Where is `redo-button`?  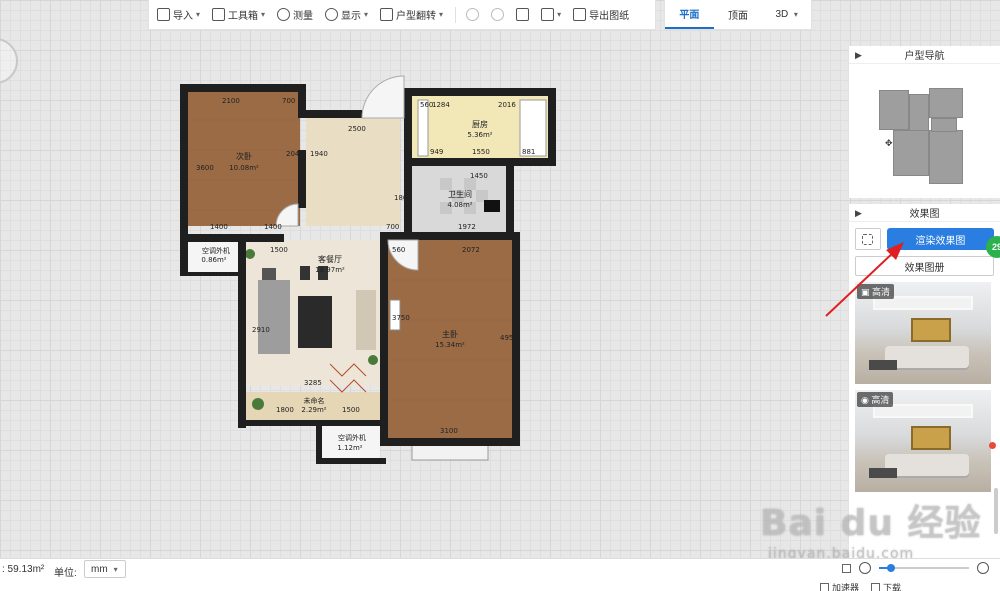 redo-button is located at coordinates (498, 14).